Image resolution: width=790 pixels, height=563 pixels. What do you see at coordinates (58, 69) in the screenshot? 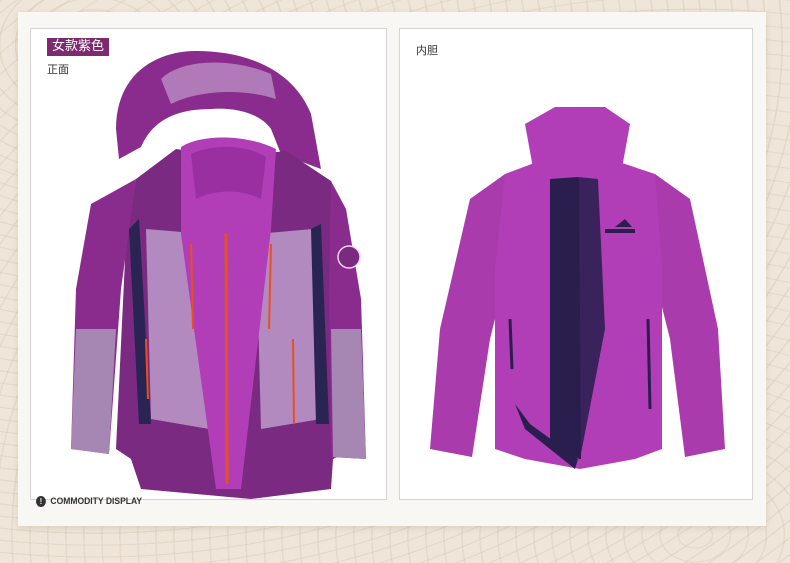
I see `front-label: 正面` at bounding box center [58, 69].